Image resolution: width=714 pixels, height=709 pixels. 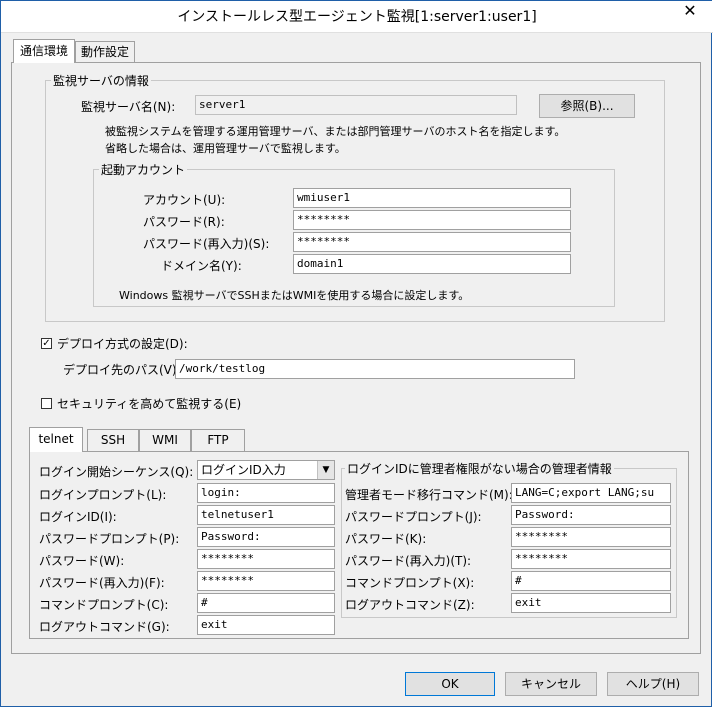 I want to click on login-id-field: telnetuser1, so click(x=266, y=515).